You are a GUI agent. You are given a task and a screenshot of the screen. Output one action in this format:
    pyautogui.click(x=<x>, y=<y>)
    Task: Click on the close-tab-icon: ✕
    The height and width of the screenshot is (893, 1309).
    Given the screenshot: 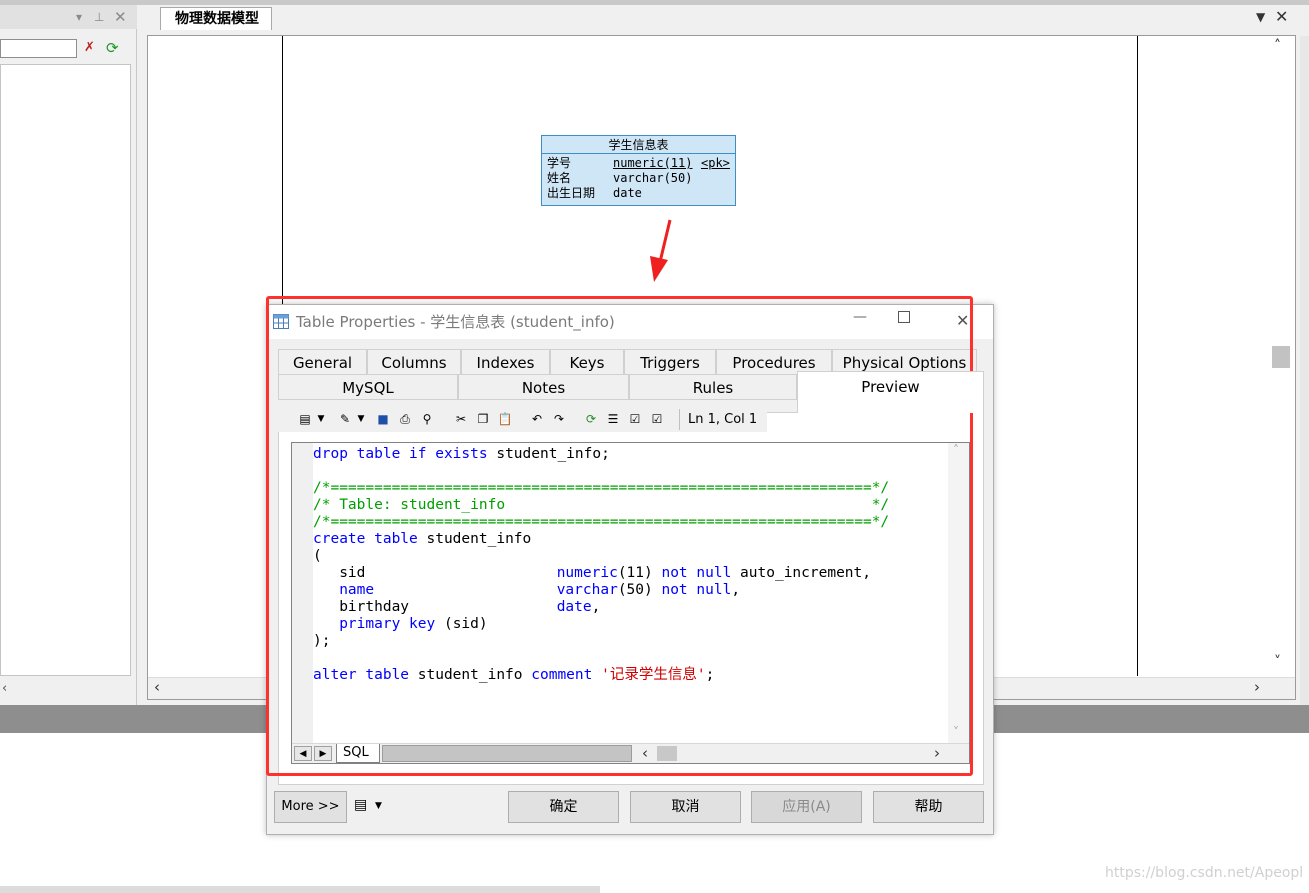 What is the action you would take?
    pyautogui.click(x=1281, y=16)
    